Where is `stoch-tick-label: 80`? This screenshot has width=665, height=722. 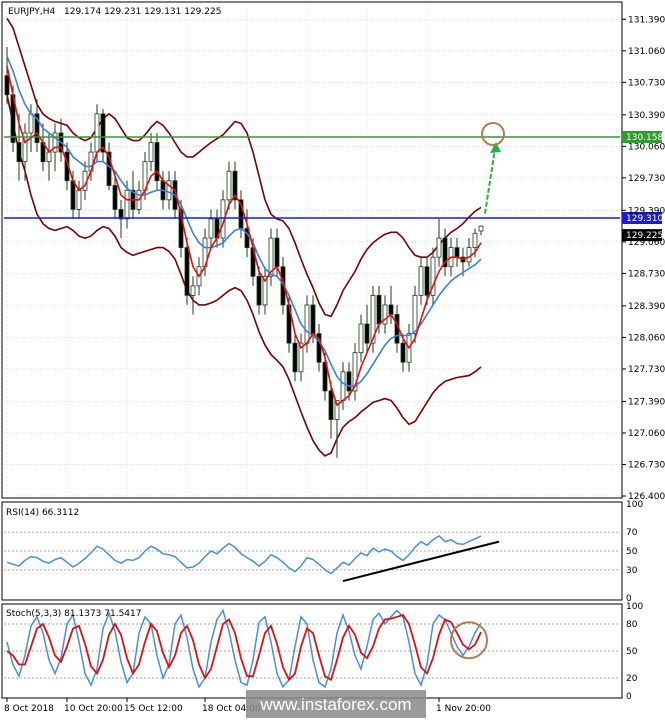 stoch-tick-label: 80 is located at coordinates (632, 625).